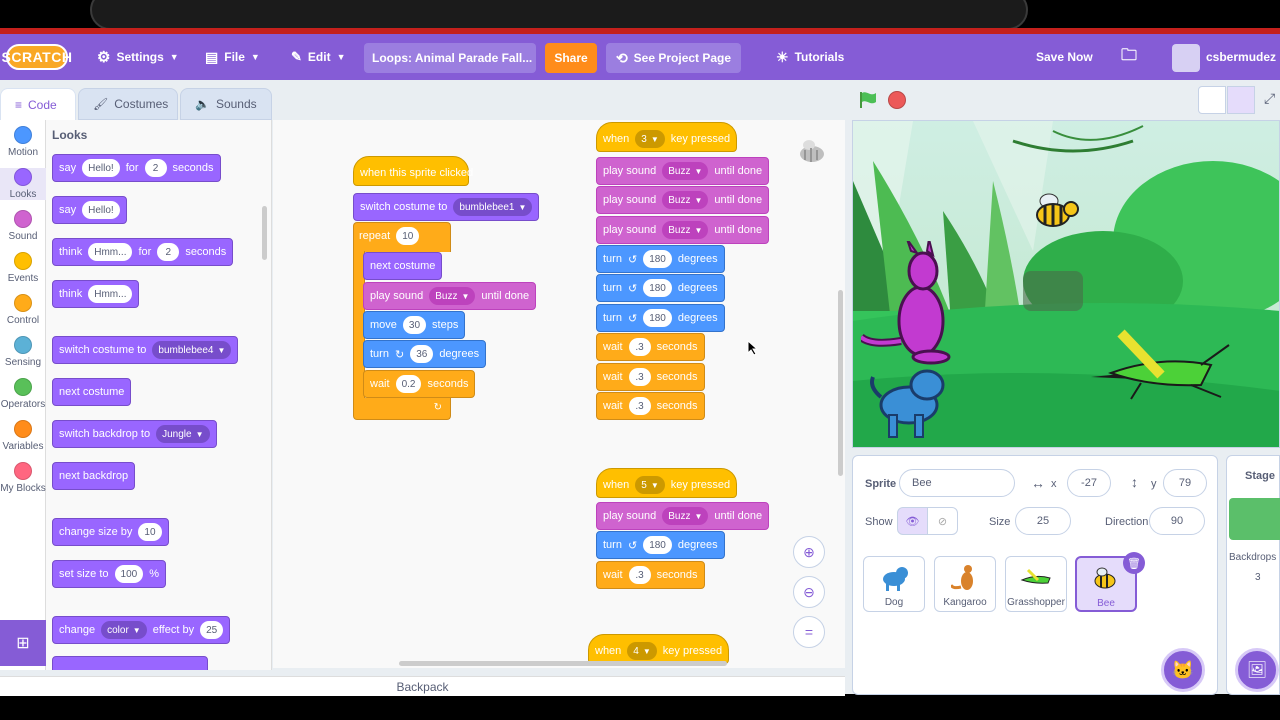 Image resolution: width=1280 pixels, height=720 pixels. What do you see at coordinates (23, 142) in the screenshot?
I see `category-motion: Motion` at bounding box center [23, 142].